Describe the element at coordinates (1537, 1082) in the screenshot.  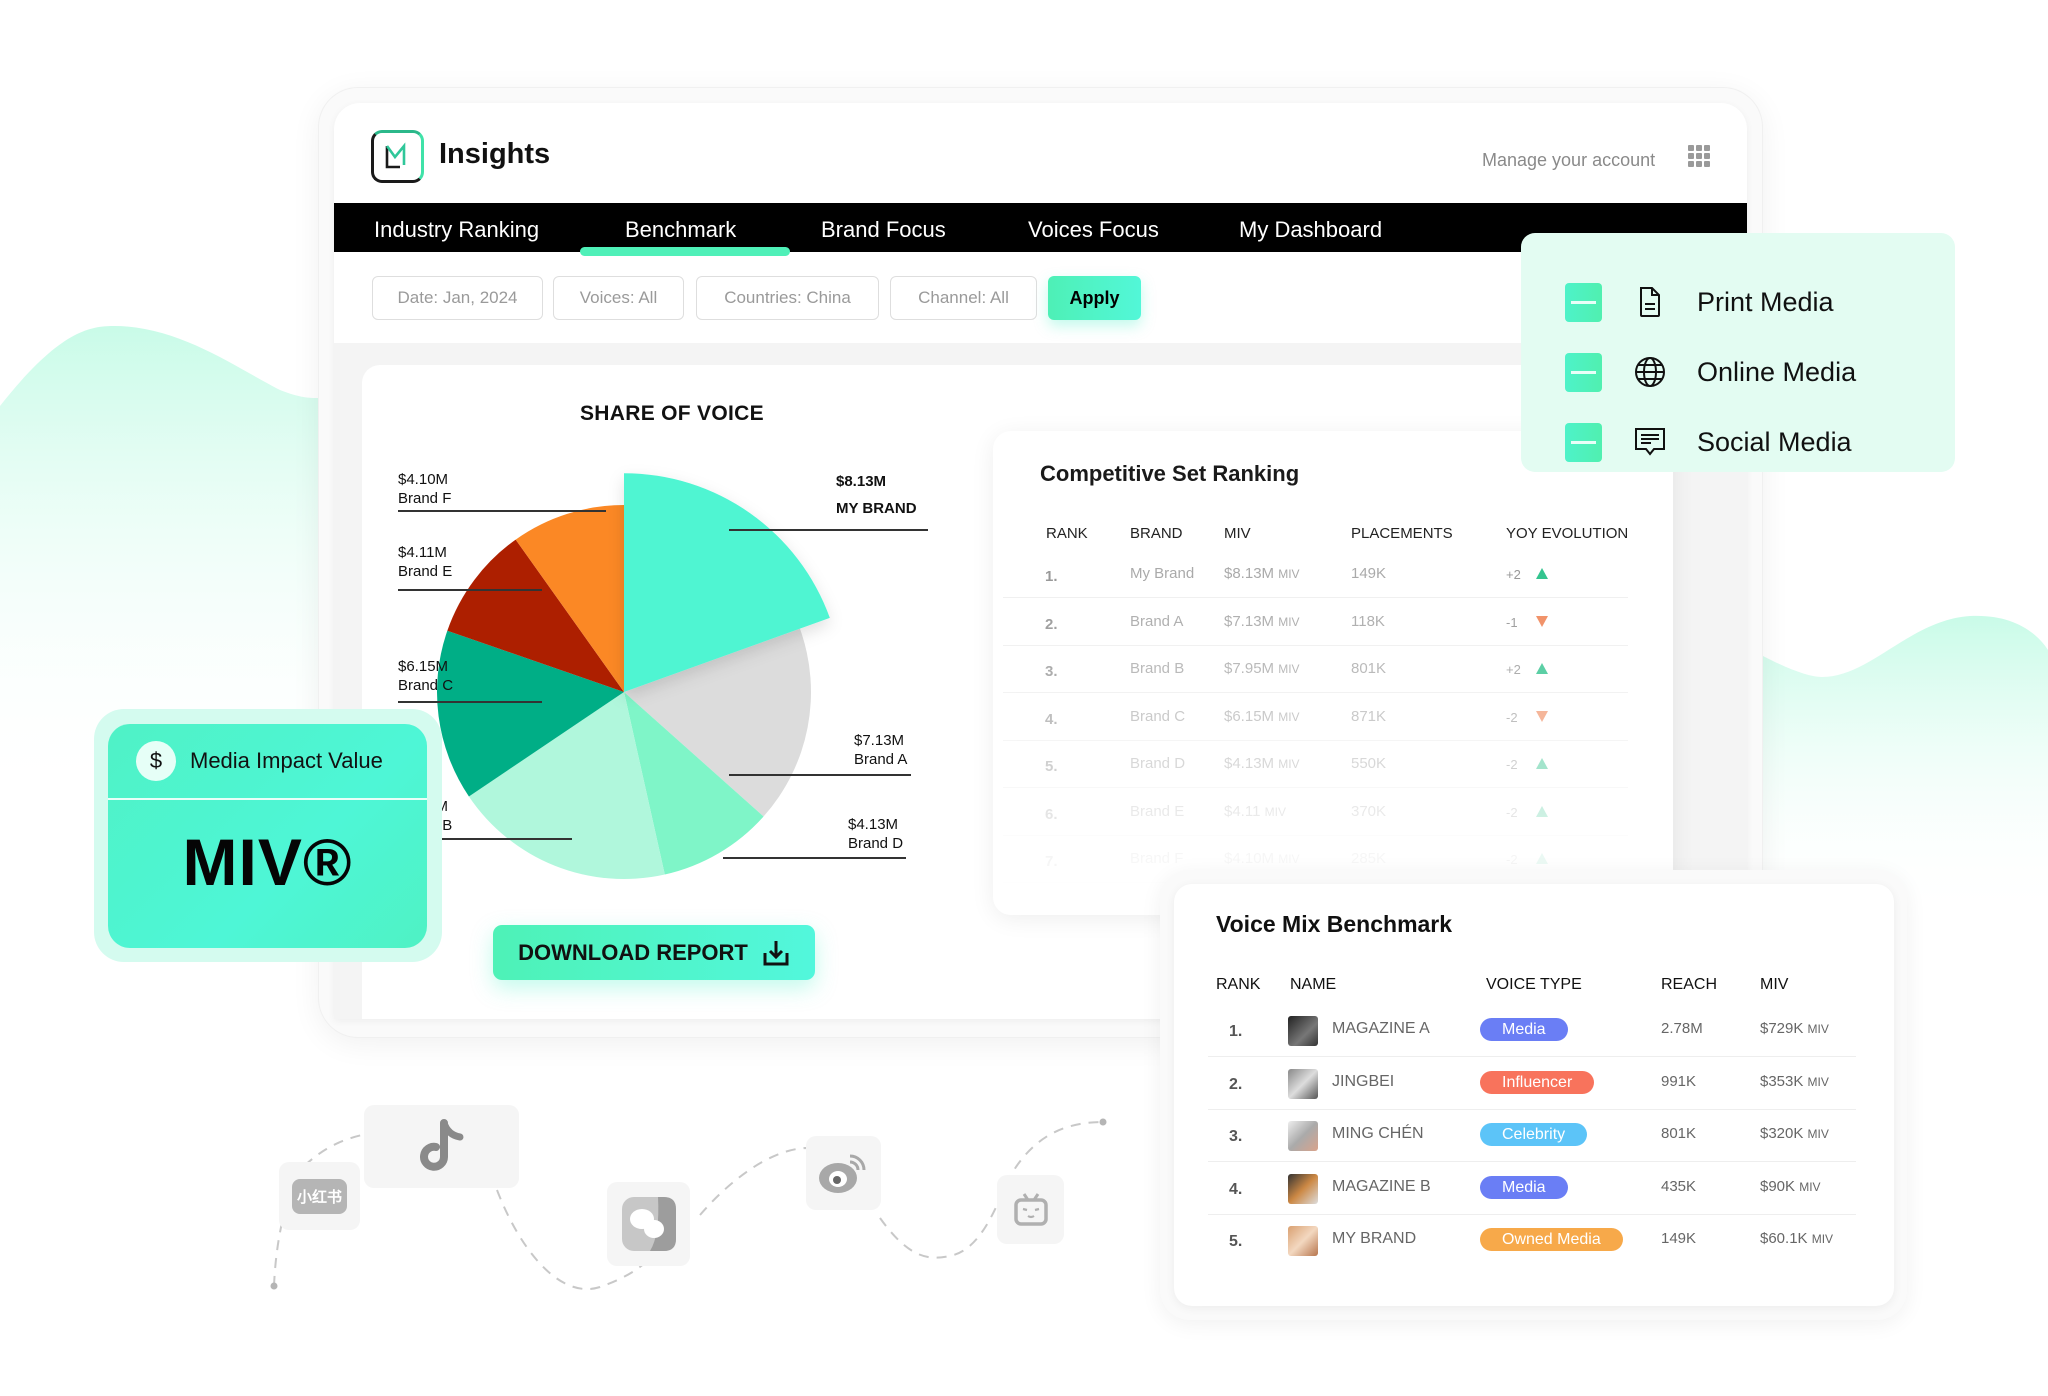
I see `voice-type-badge: Influencer` at that location.